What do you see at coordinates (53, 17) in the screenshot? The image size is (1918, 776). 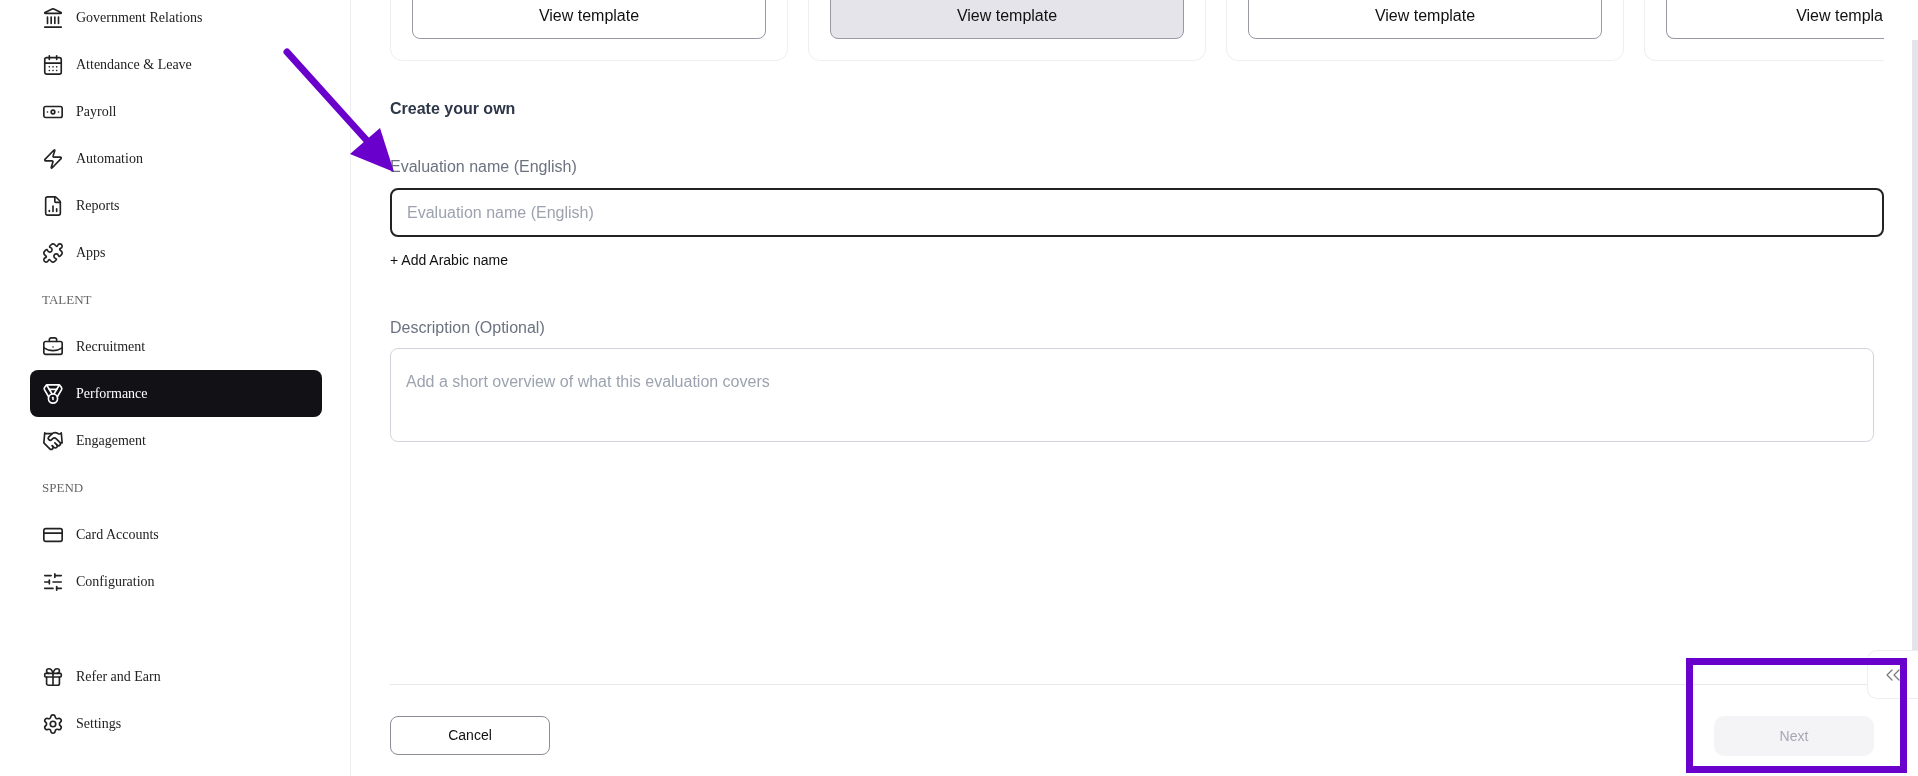 I see `bank-icon` at bounding box center [53, 17].